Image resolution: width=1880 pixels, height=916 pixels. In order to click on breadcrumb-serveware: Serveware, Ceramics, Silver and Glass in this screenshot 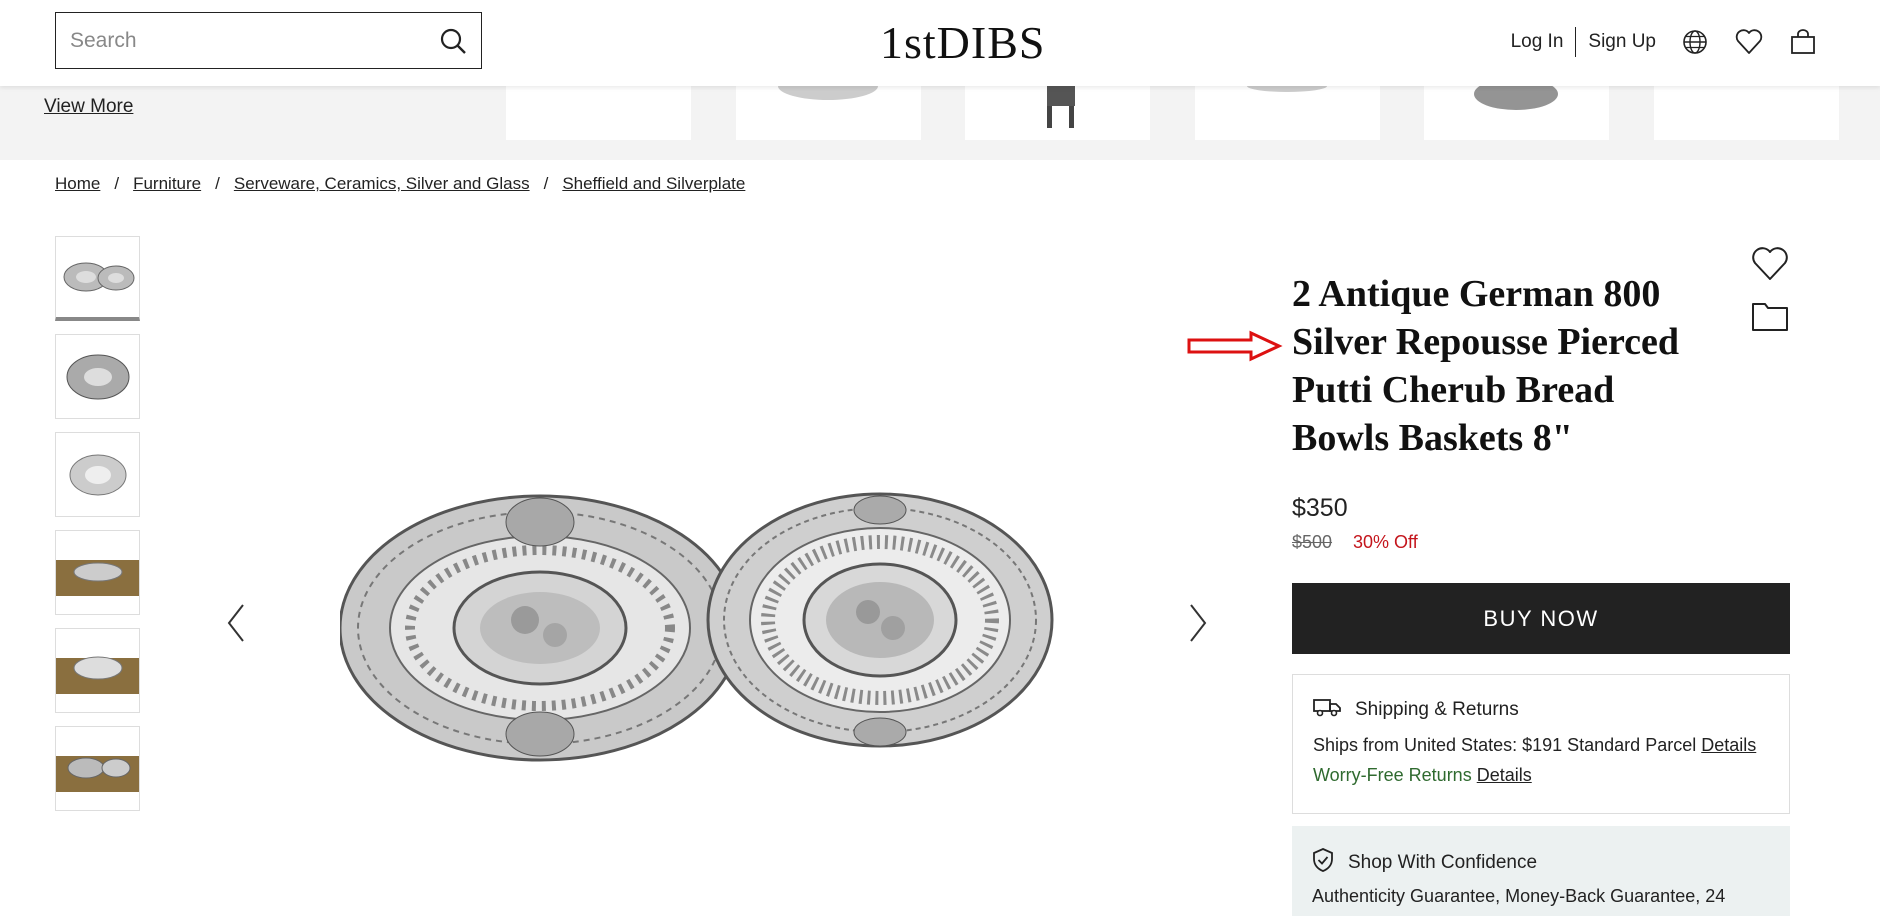, I will do `click(382, 184)`.